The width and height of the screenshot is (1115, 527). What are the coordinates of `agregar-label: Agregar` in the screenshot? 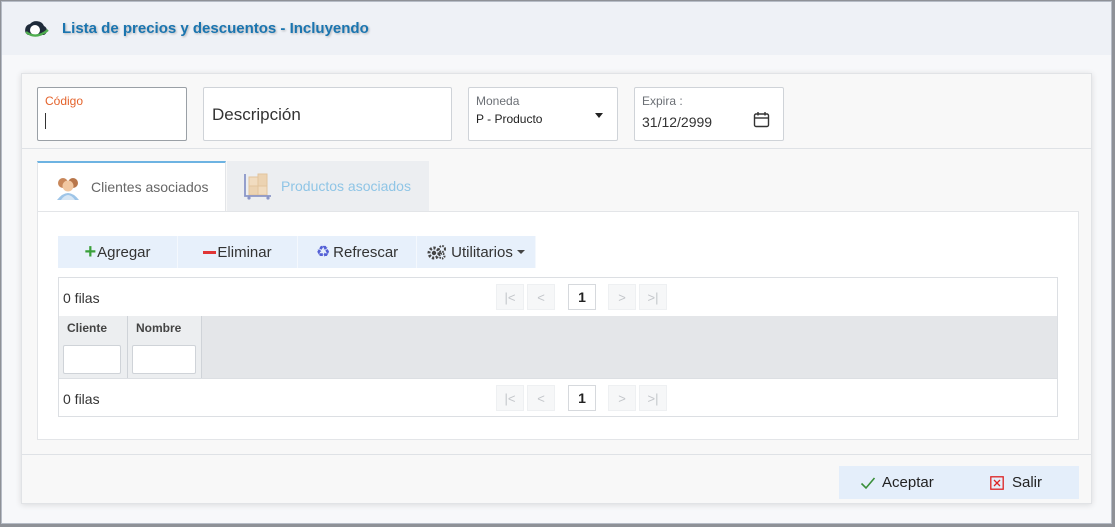 It's located at (124, 252).